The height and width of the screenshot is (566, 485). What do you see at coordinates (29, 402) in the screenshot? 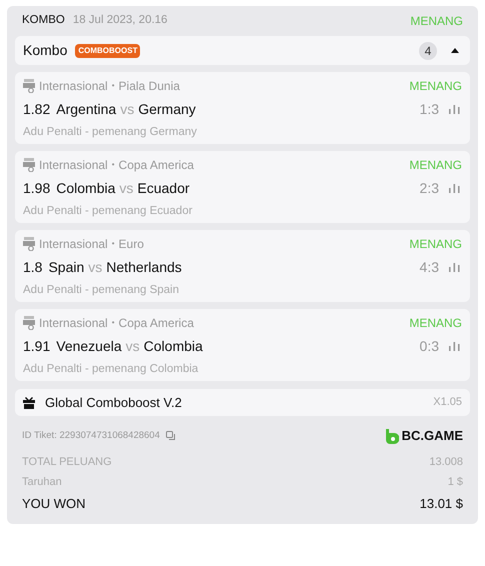
I see `gift-icon` at bounding box center [29, 402].